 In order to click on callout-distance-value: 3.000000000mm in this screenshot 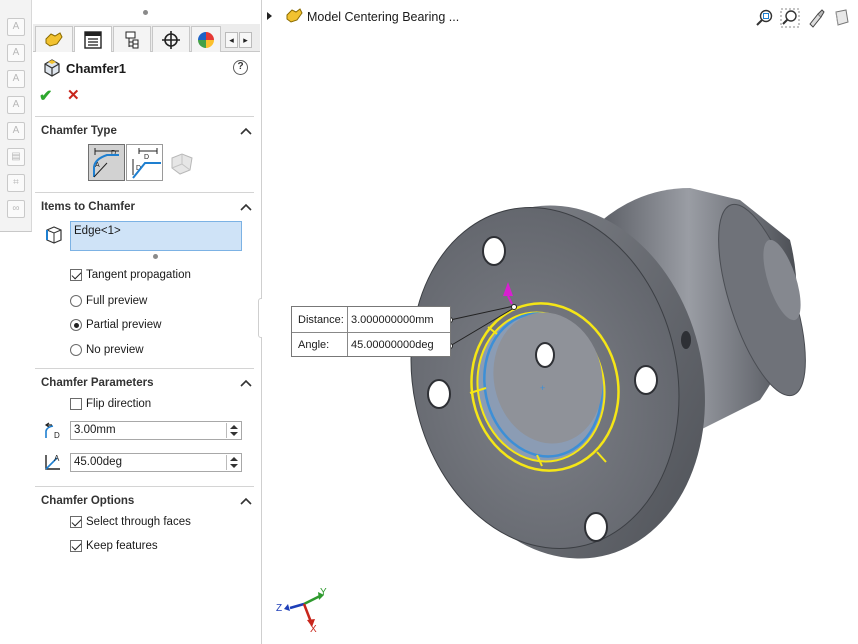, I will do `click(392, 320)`.